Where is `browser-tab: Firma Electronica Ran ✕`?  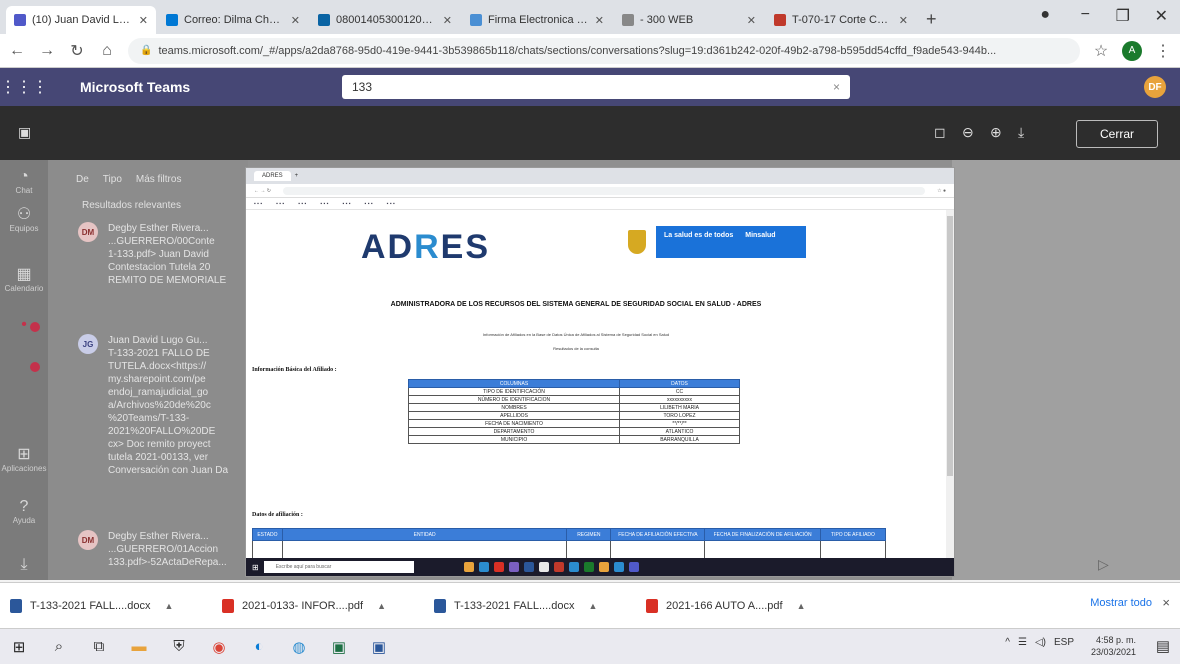
browser-tab: Firma Electronica Ran ✕ is located at coordinates (537, 20).